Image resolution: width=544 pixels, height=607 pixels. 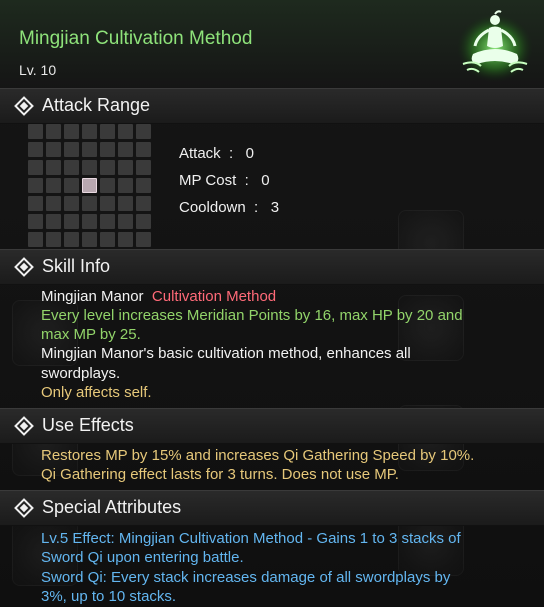 What do you see at coordinates (272, 508) in the screenshot?
I see `section-header-special-attributes: Special Attributes` at bounding box center [272, 508].